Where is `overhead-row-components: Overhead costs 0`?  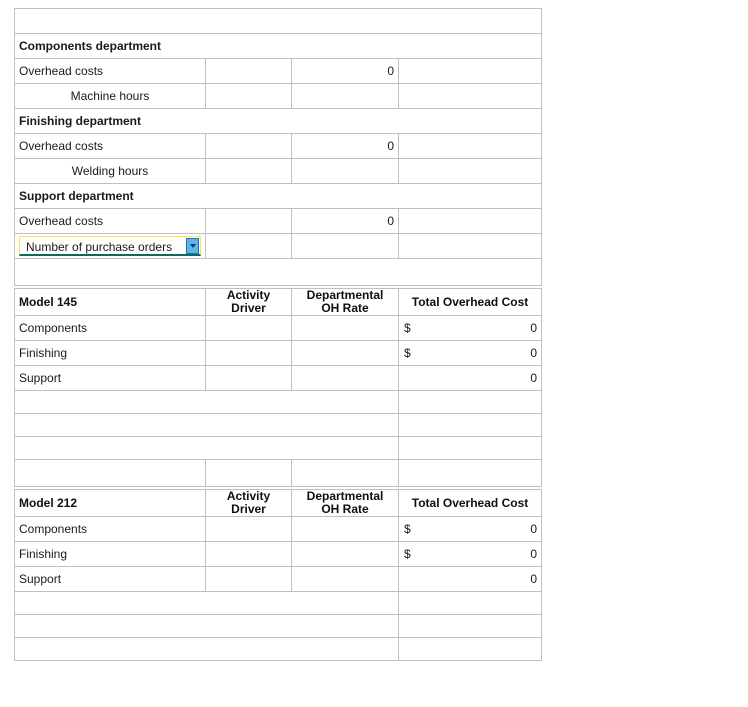 overhead-row-components: Overhead costs 0 is located at coordinates (278, 71).